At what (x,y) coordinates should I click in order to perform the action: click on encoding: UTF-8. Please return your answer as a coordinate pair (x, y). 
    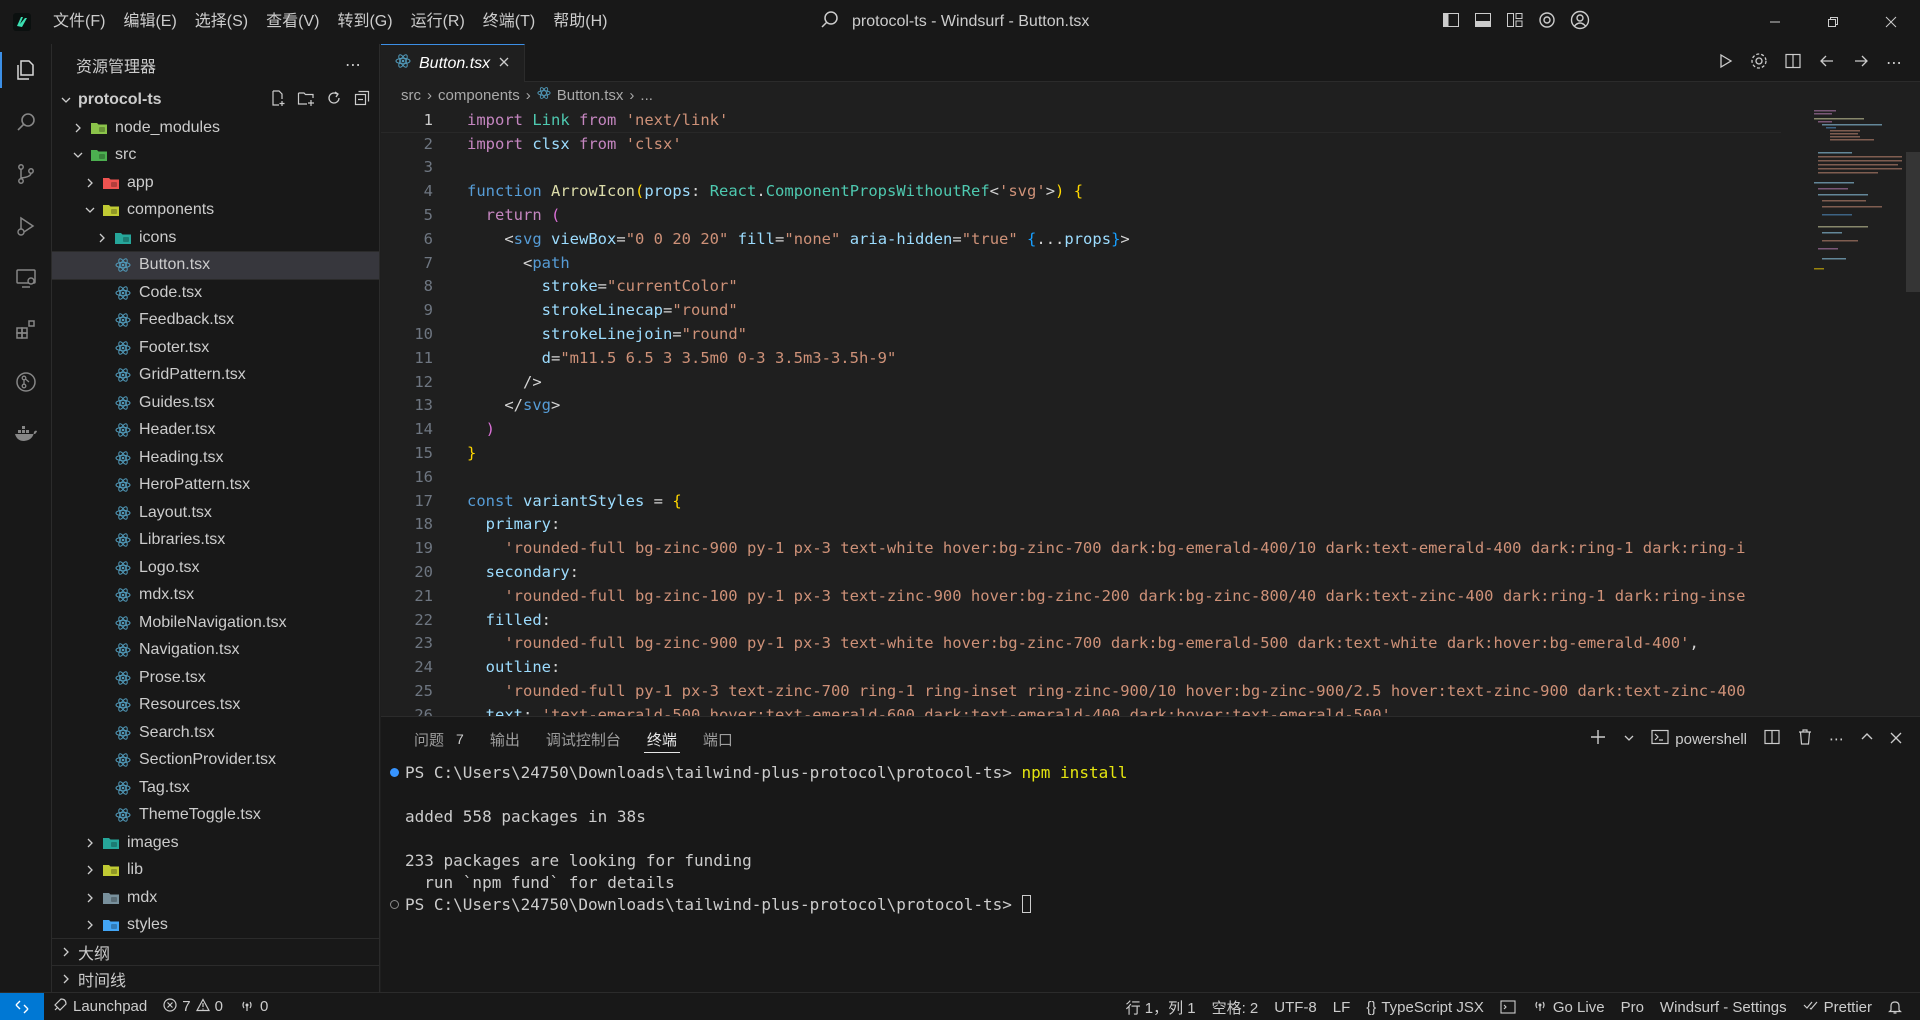
    Looking at the image, I should click on (1295, 1006).